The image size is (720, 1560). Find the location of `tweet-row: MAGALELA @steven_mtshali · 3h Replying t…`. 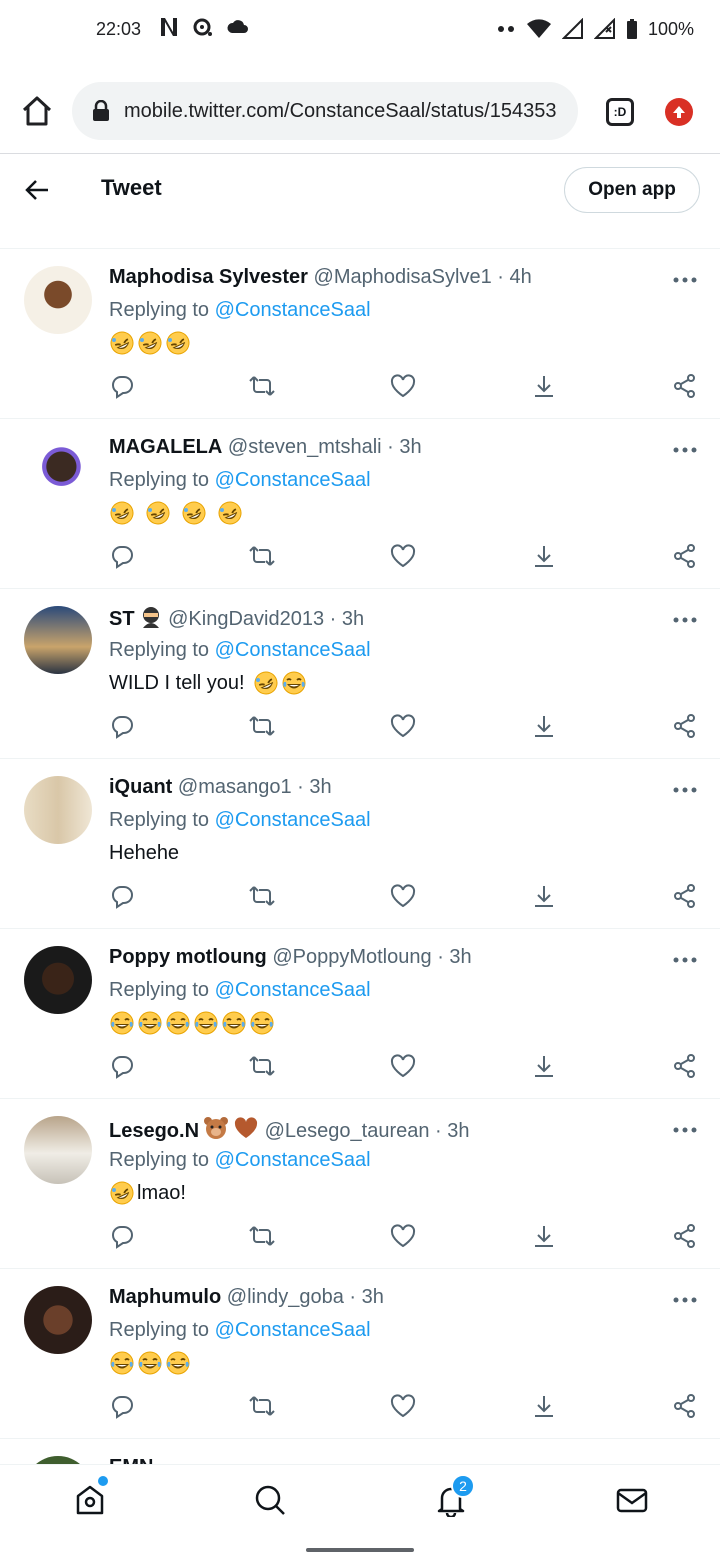

tweet-row: MAGALELA @steven_mtshali · 3h Replying t… is located at coordinates (360, 504).